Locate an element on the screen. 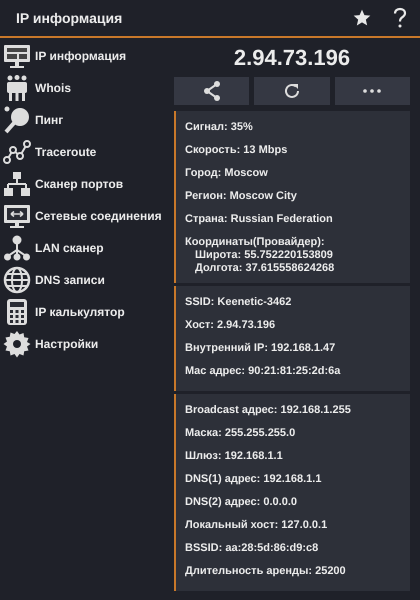 The width and height of the screenshot is (420, 600). refresh-icon is located at coordinates (291, 91).